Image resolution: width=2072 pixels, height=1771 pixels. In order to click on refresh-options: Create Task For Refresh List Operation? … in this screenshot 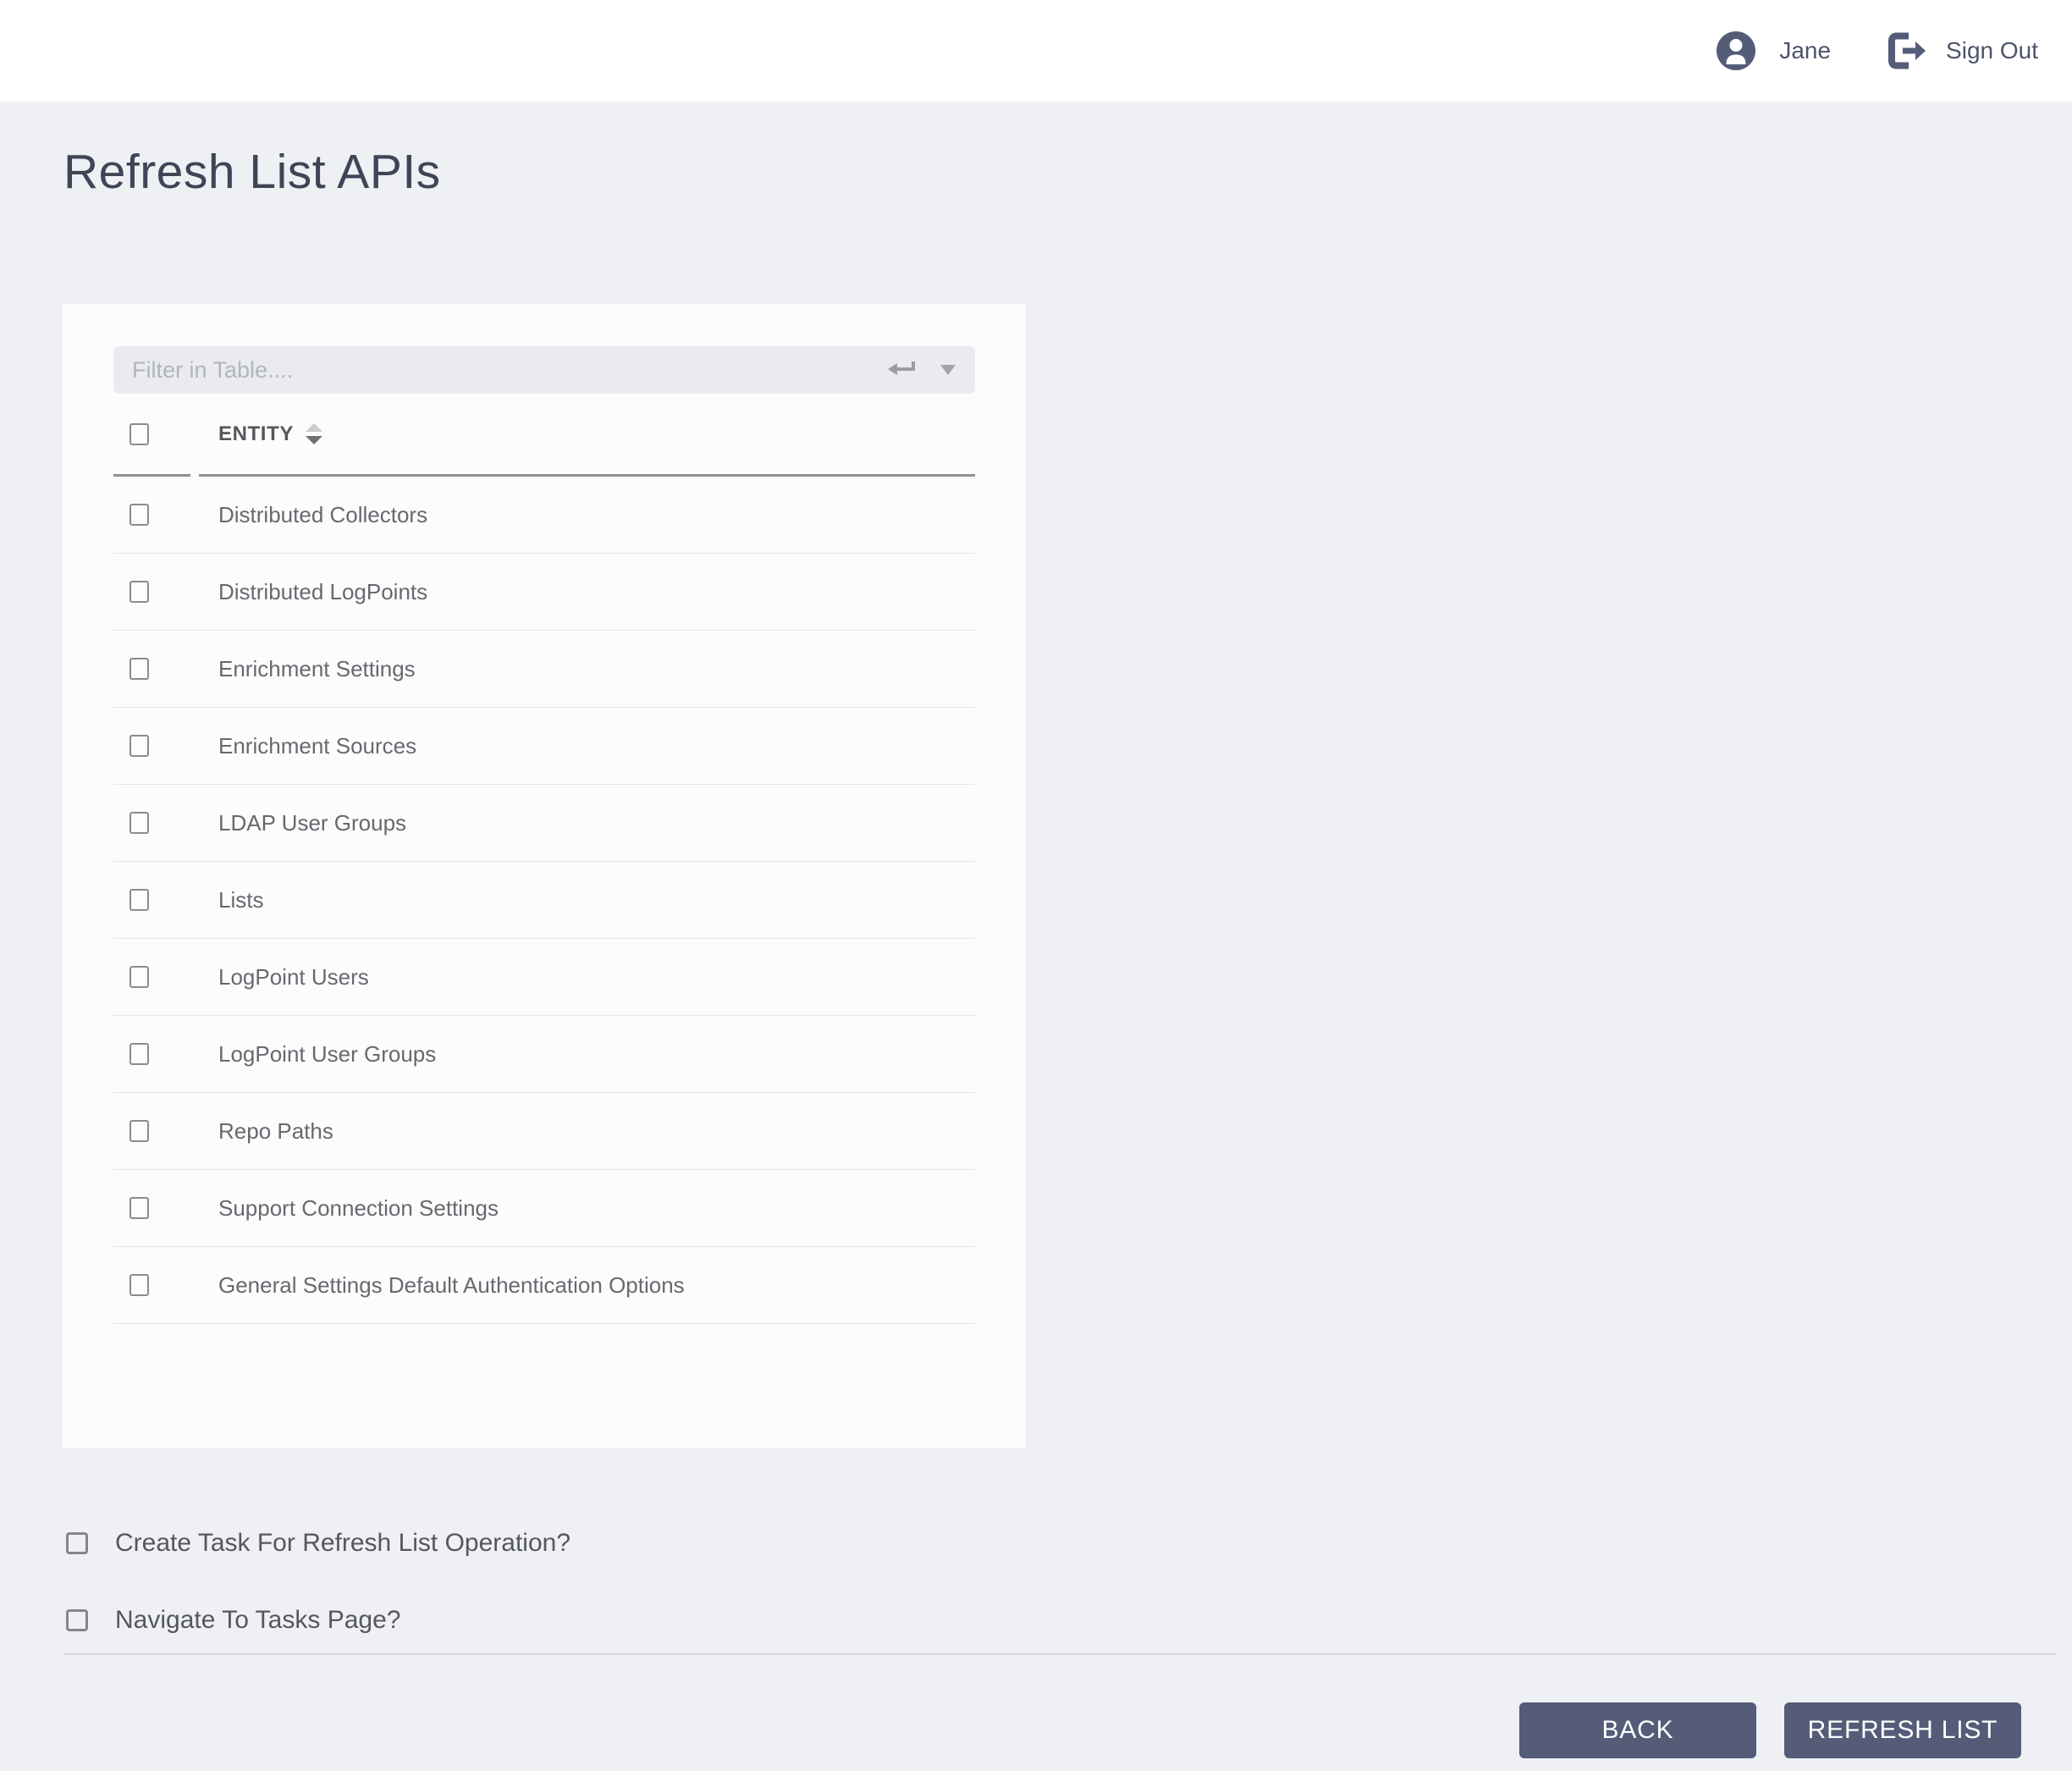, I will do `click(1069, 1581)`.